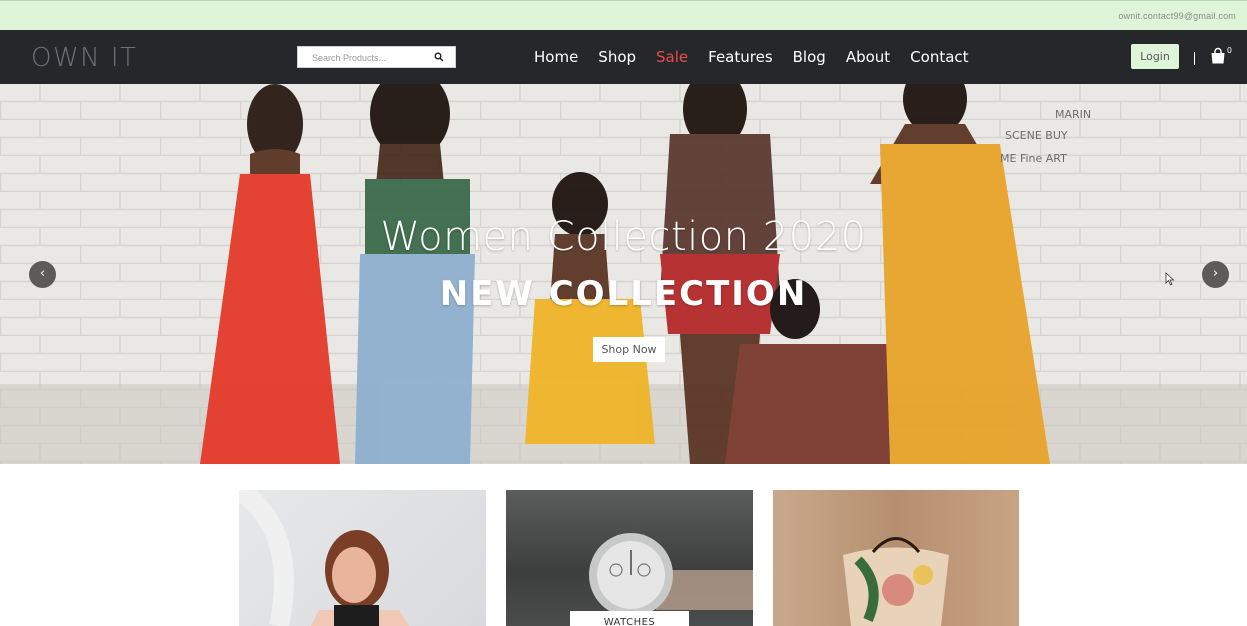 The width and height of the screenshot is (1247, 626). I want to click on category-card-bags, so click(896, 558).